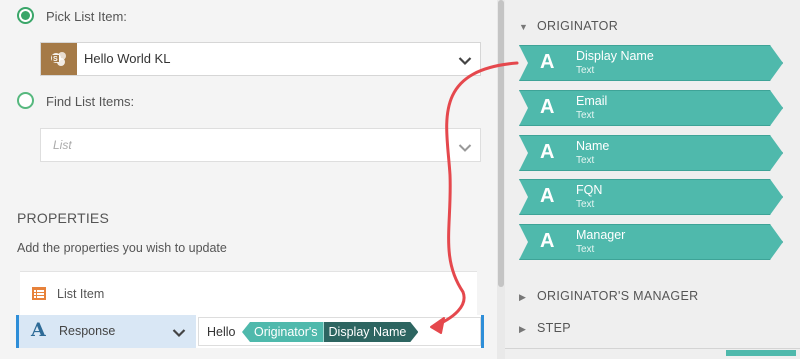 Image resolution: width=800 pixels, height=359 pixels. What do you see at coordinates (651, 242) in the screenshot?
I see `reference-item-manager: A Manager Text` at bounding box center [651, 242].